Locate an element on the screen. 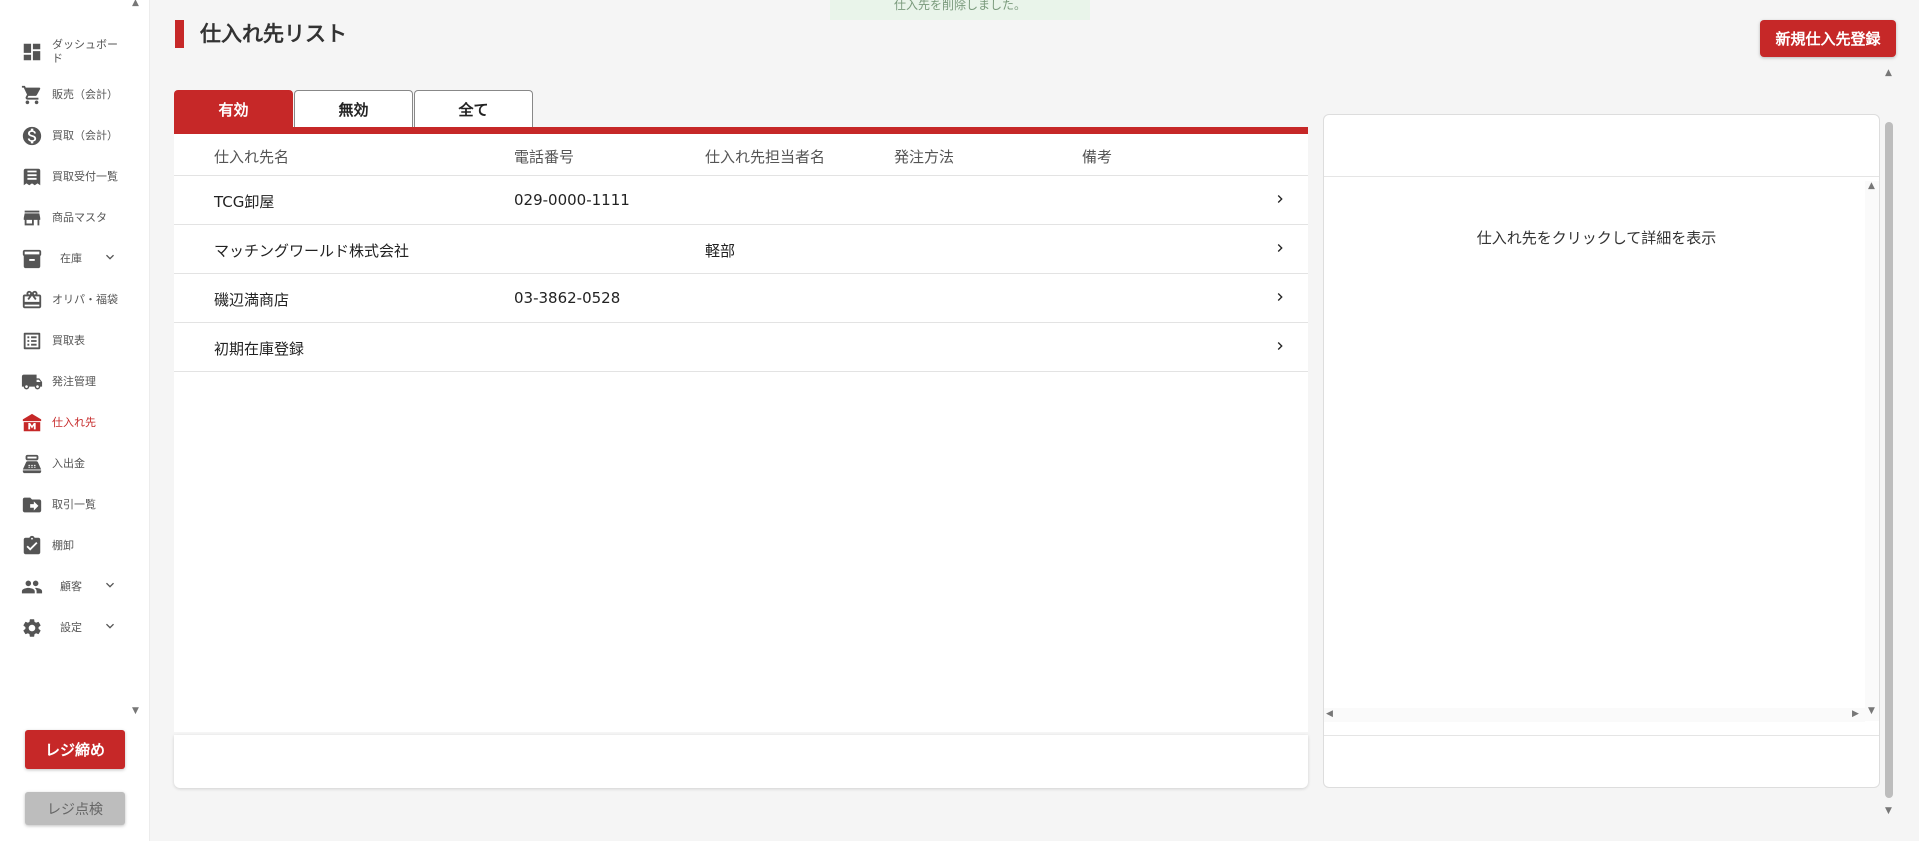 This screenshot has width=1919, height=841. supplier-name: マッチングワールド株式会社 is located at coordinates (312, 251).